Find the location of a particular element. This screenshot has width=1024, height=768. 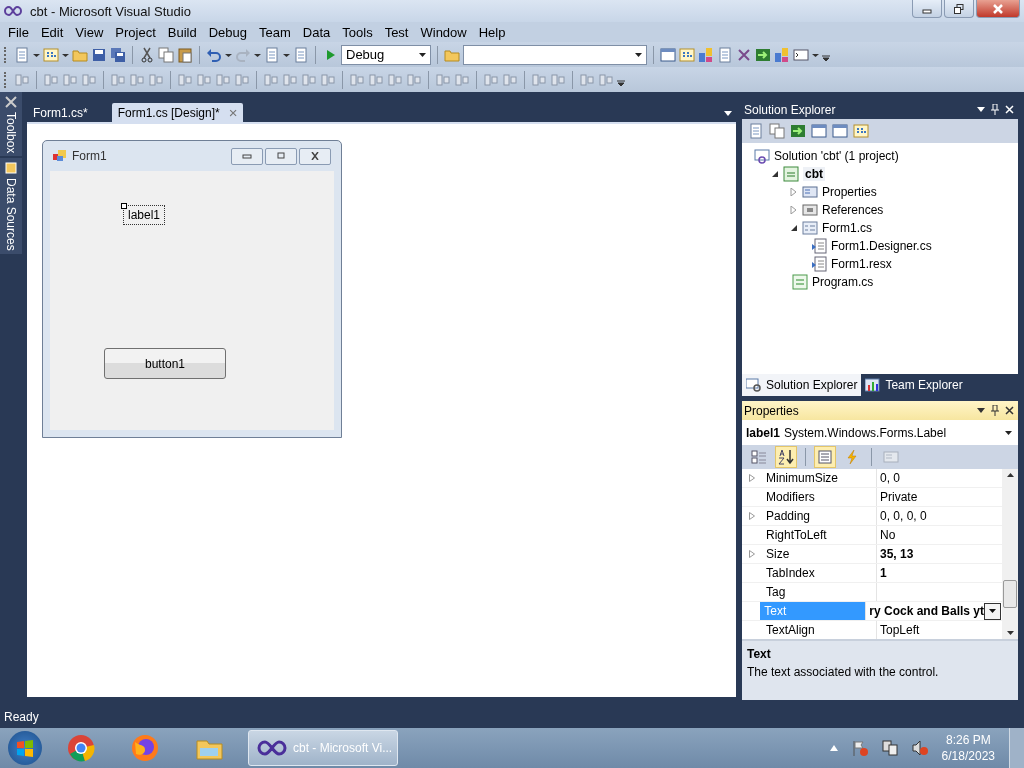

property-name: Padding is located at coordinates (819, 516).